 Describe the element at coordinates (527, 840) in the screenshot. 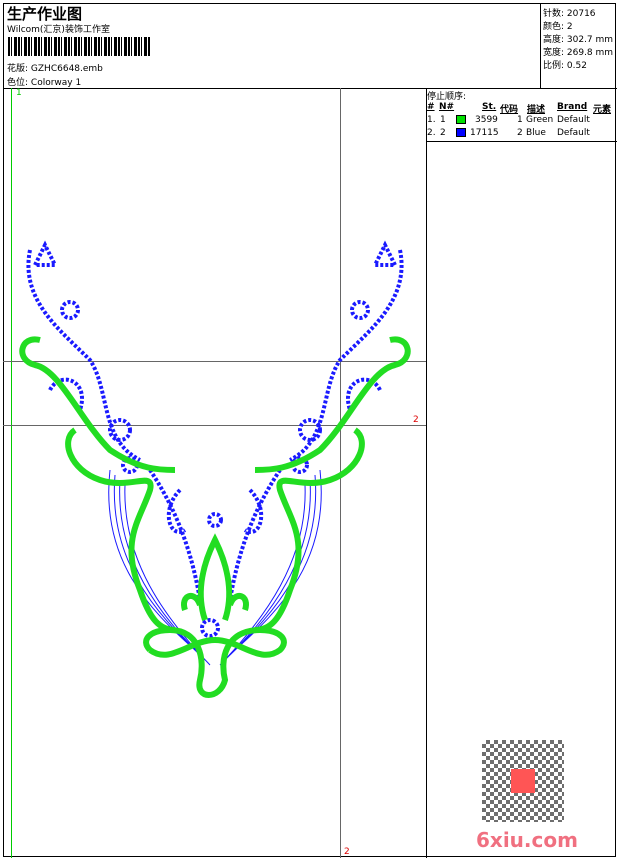

I see `watermark-logo: 6xiu.com` at that location.